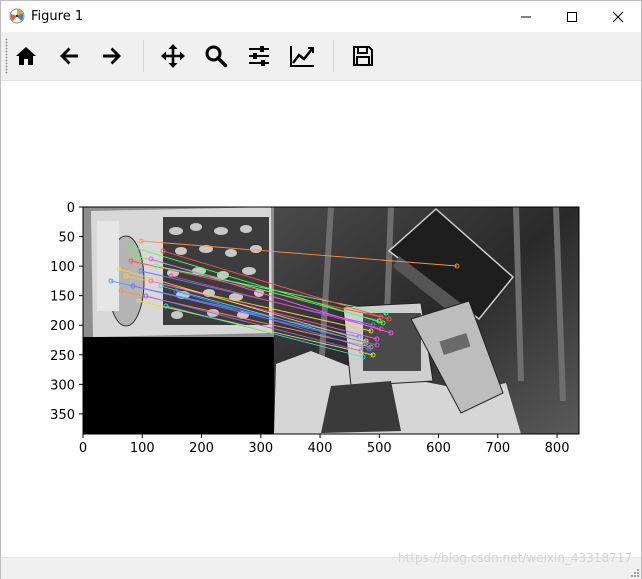 This screenshot has height=579, width=642. I want to click on x-tick-label: 600, so click(438, 448).